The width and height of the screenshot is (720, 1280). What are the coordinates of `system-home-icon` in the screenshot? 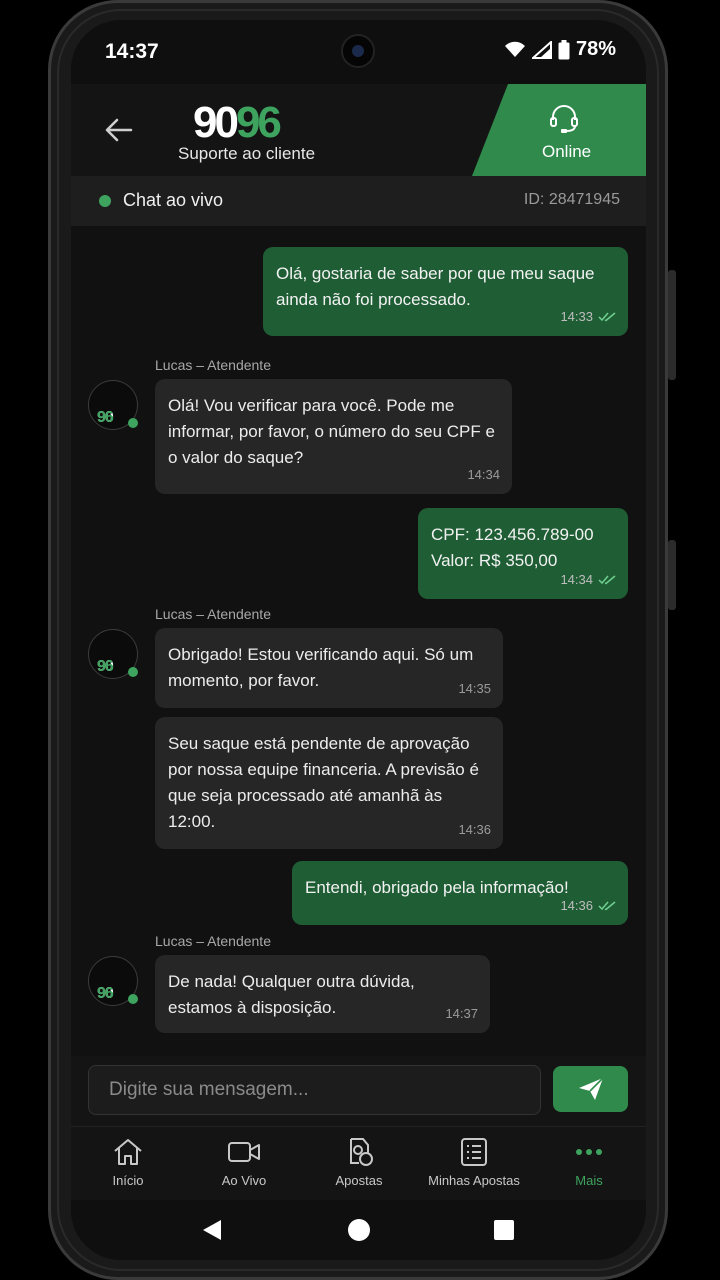 It's located at (359, 1230).